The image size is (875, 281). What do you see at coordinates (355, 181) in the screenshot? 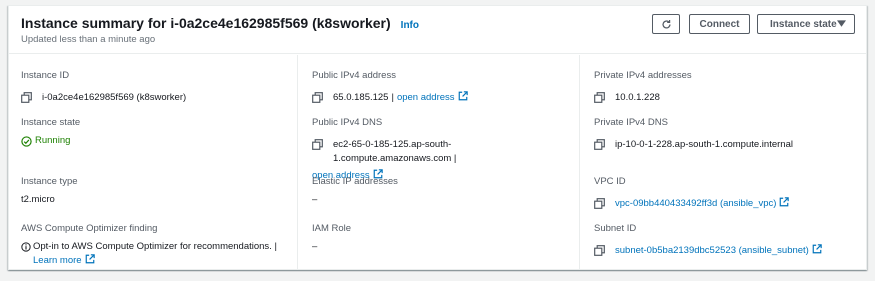
I see `elastic-ip-label: Elastic IP addresses` at bounding box center [355, 181].